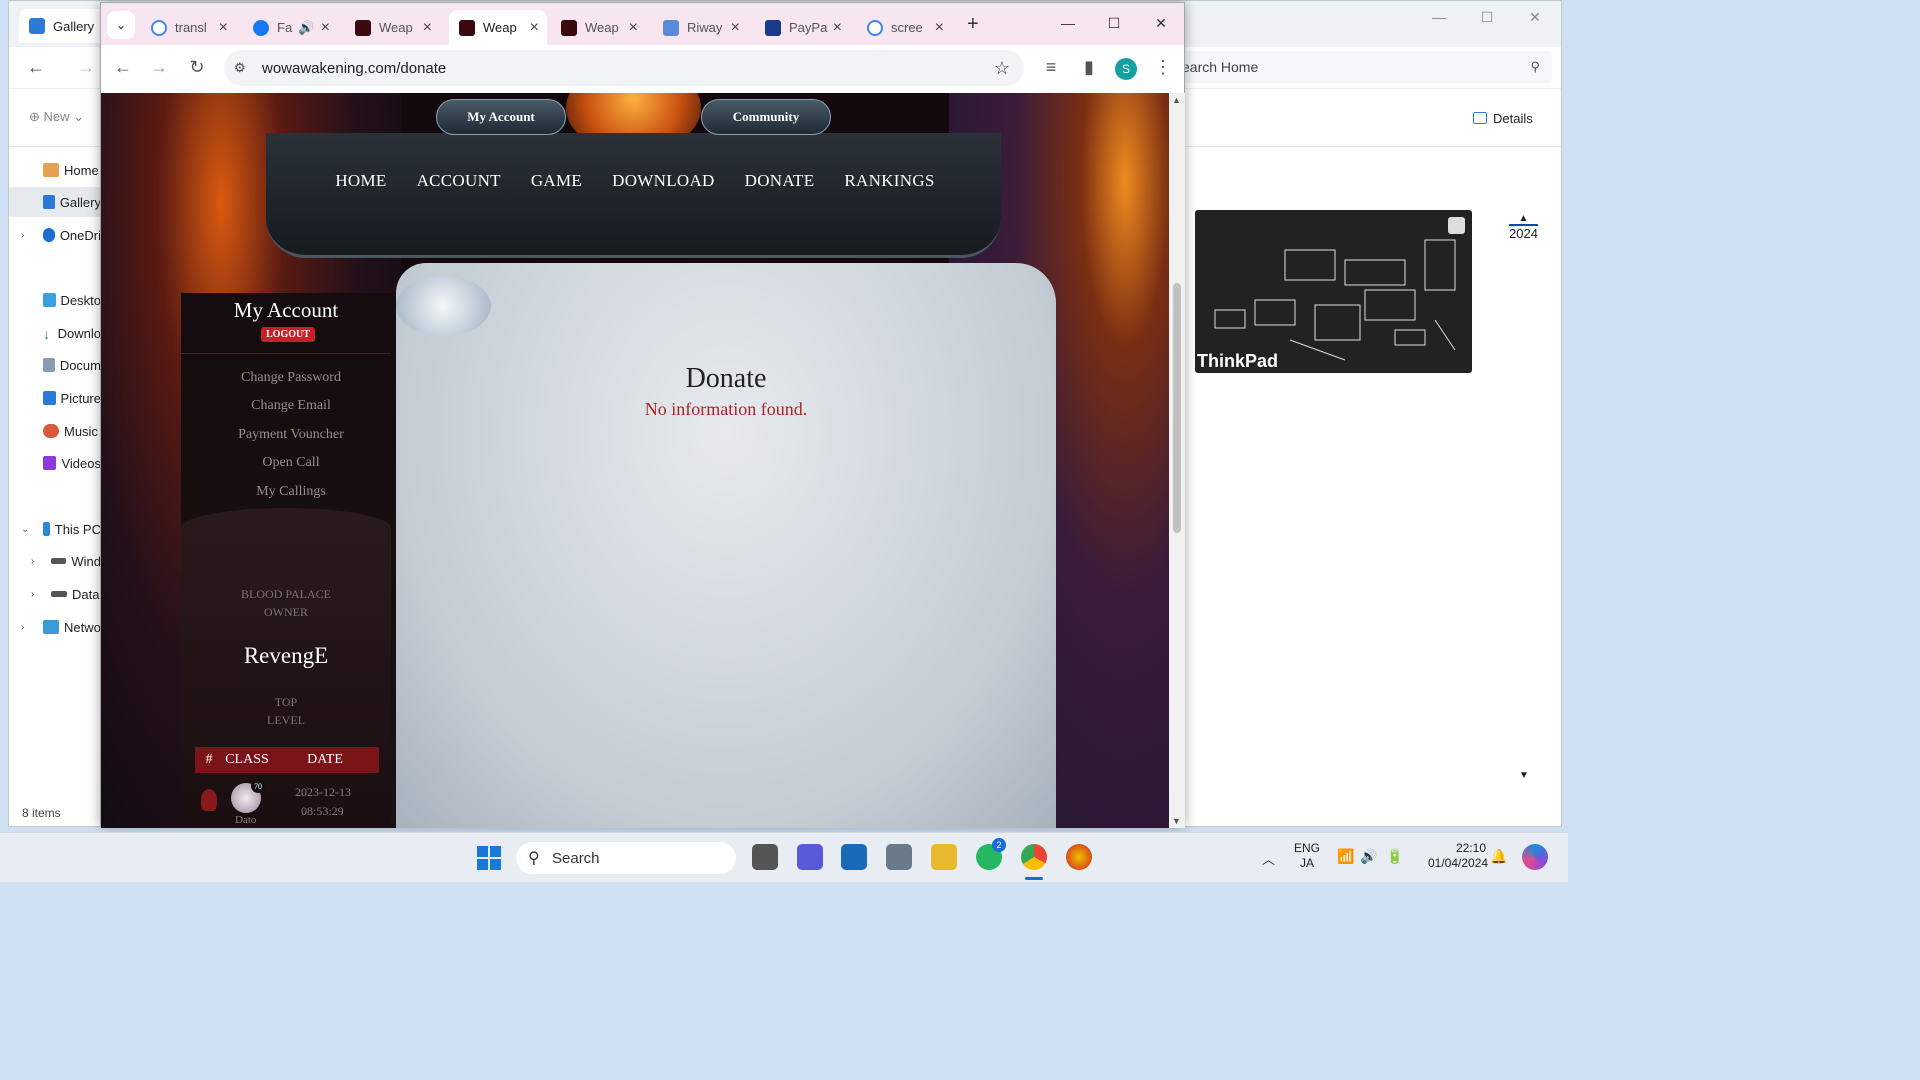  I want to click on speaker-icon: 🔊, so click(306, 28).